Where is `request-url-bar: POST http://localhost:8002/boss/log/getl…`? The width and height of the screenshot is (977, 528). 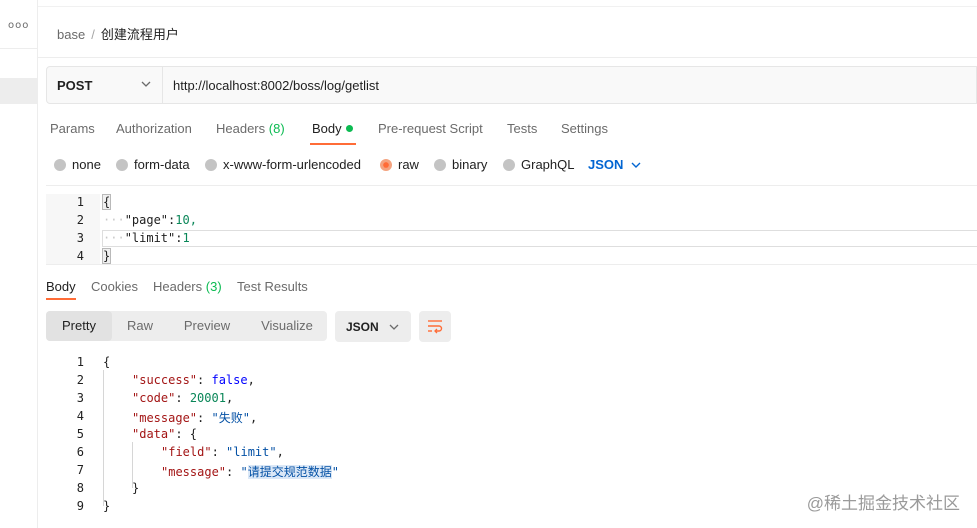 request-url-bar: POST http://localhost:8002/boss/log/getl… is located at coordinates (511, 85).